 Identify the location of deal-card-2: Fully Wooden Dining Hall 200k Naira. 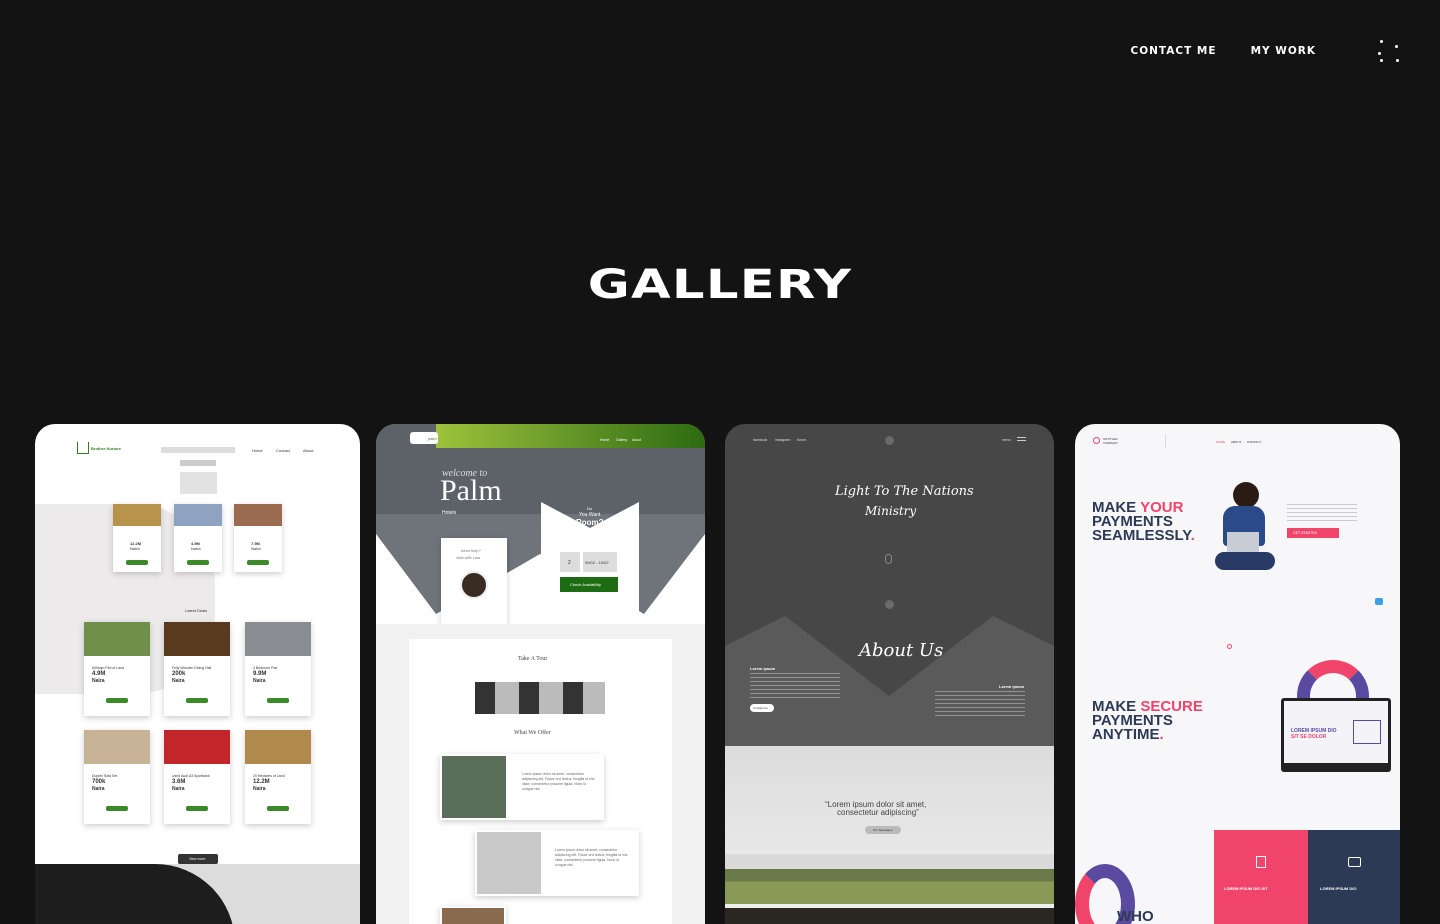
(197, 669).